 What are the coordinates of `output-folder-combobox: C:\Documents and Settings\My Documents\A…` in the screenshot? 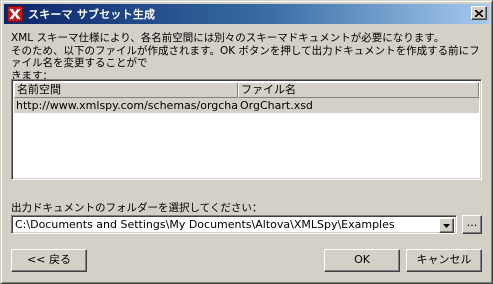 It's located at (234, 224).